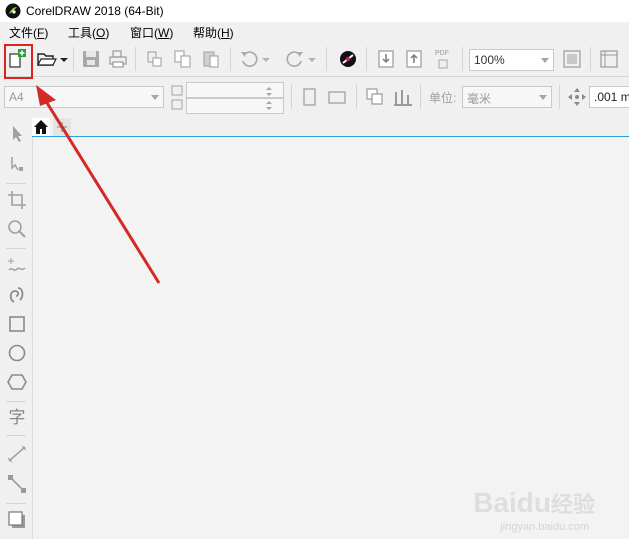 Image resolution: width=629 pixels, height=539 pixels. What do you see at coordinates (13, 11) in the screenshot?
I see `coreldraw-logo-icon` at bounding box center [13, 11].